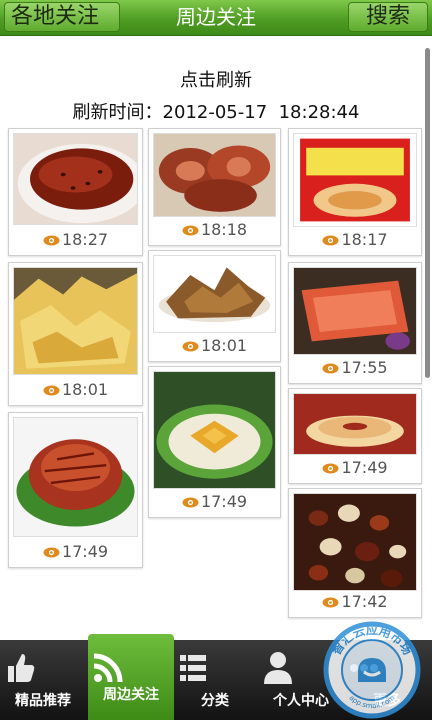  I want to click on post-time: 18:17, so click(355, 240).